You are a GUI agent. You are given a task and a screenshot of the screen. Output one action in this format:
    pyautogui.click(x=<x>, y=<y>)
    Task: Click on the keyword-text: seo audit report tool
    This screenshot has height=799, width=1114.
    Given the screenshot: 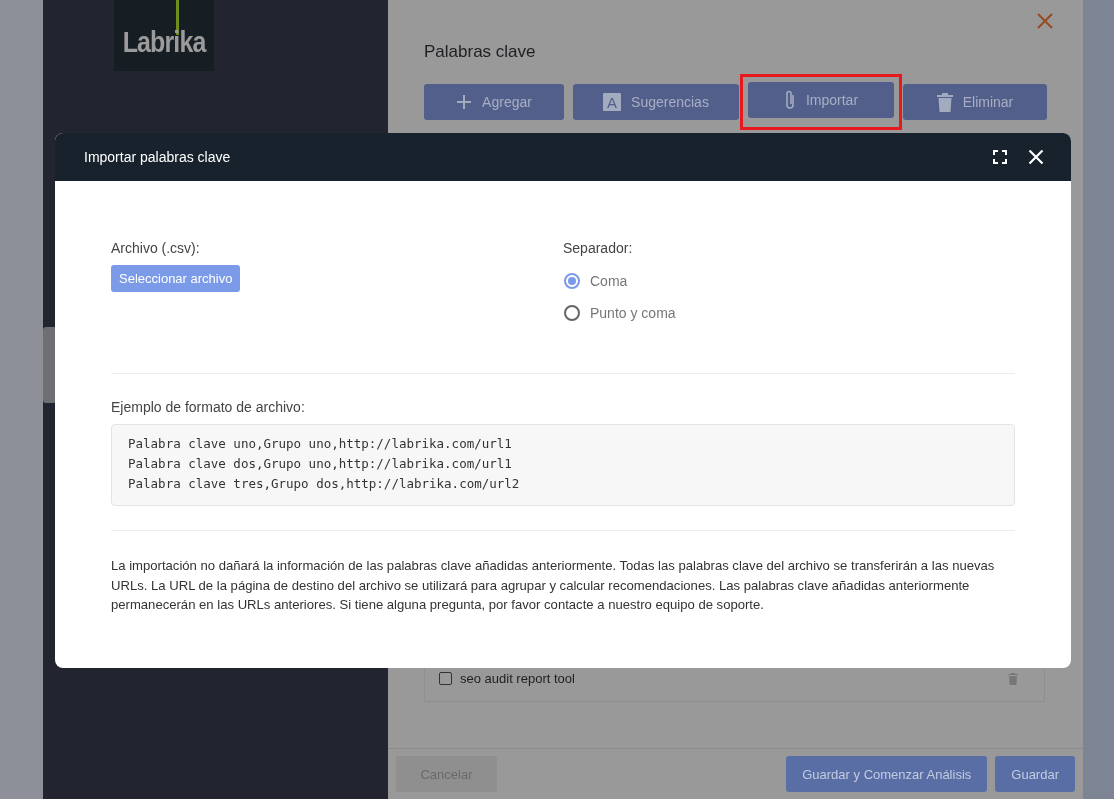 What is the action you would take?
    pyautogui.click(x=518, y=678)
    